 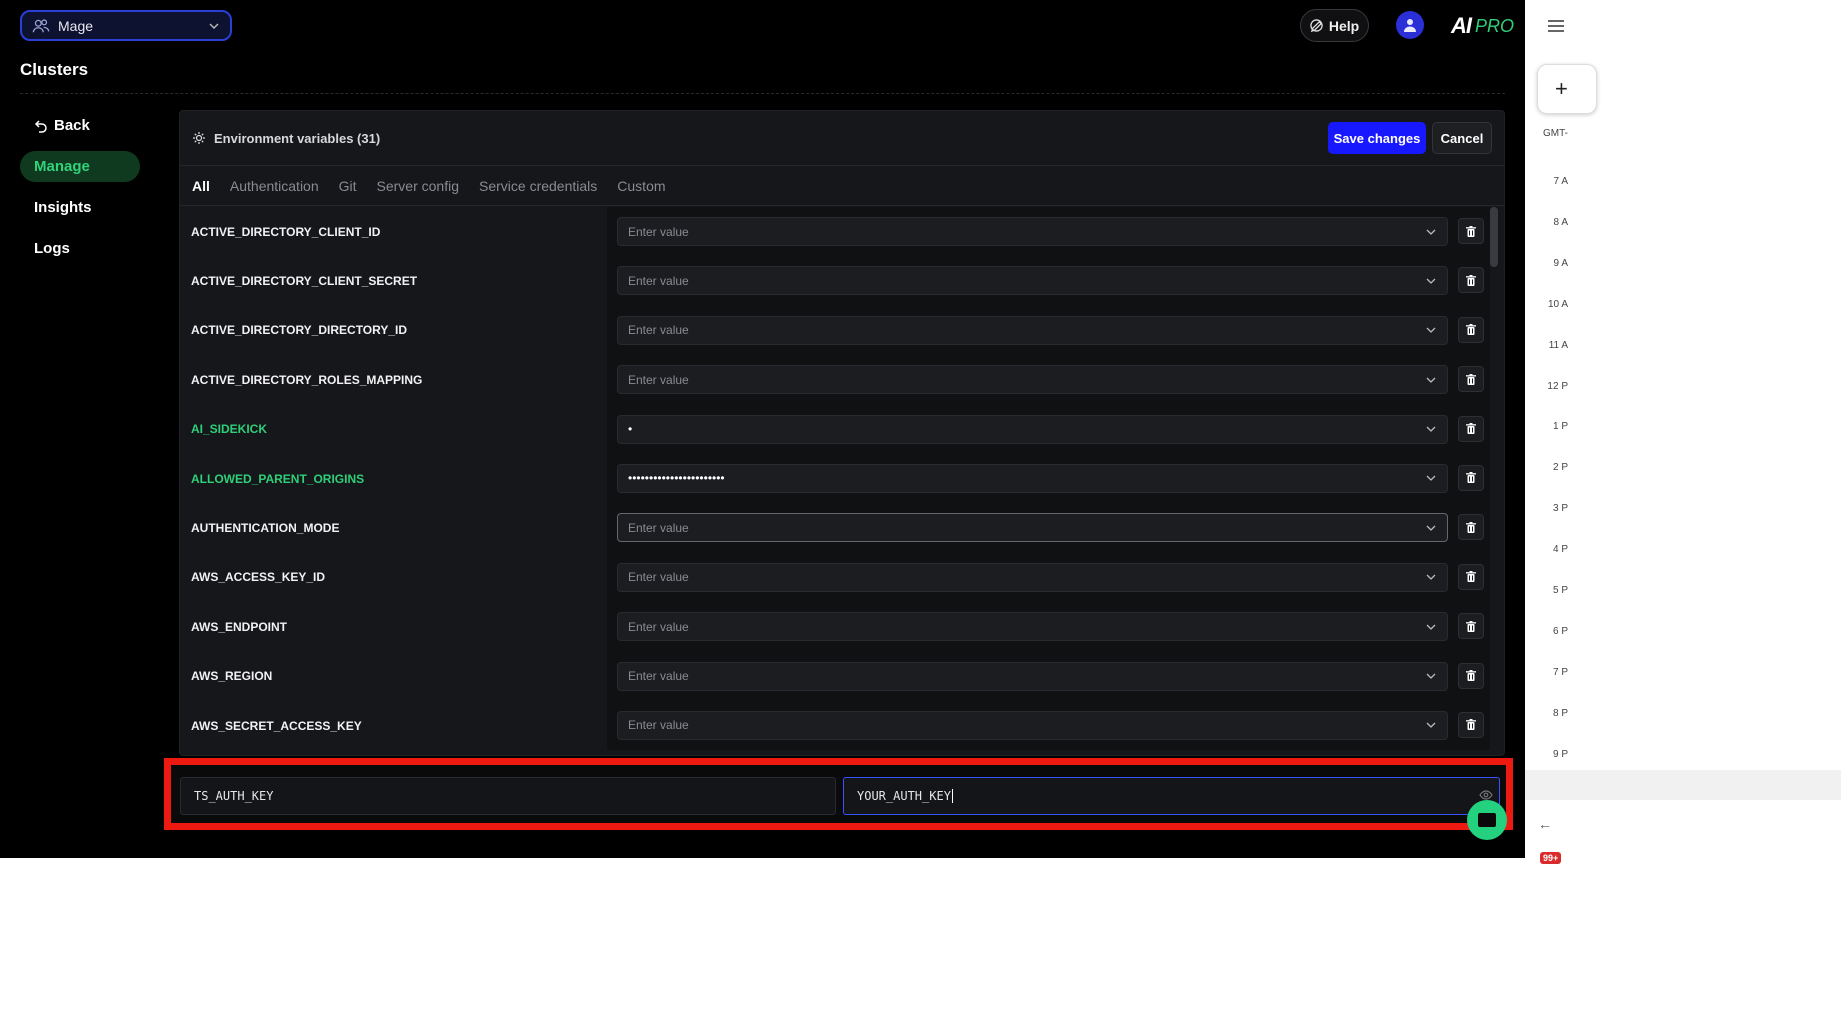 I want to click on env-var-row: AWS_ACCESS_KEY_ID Enter value, so click(x=835, y=577).